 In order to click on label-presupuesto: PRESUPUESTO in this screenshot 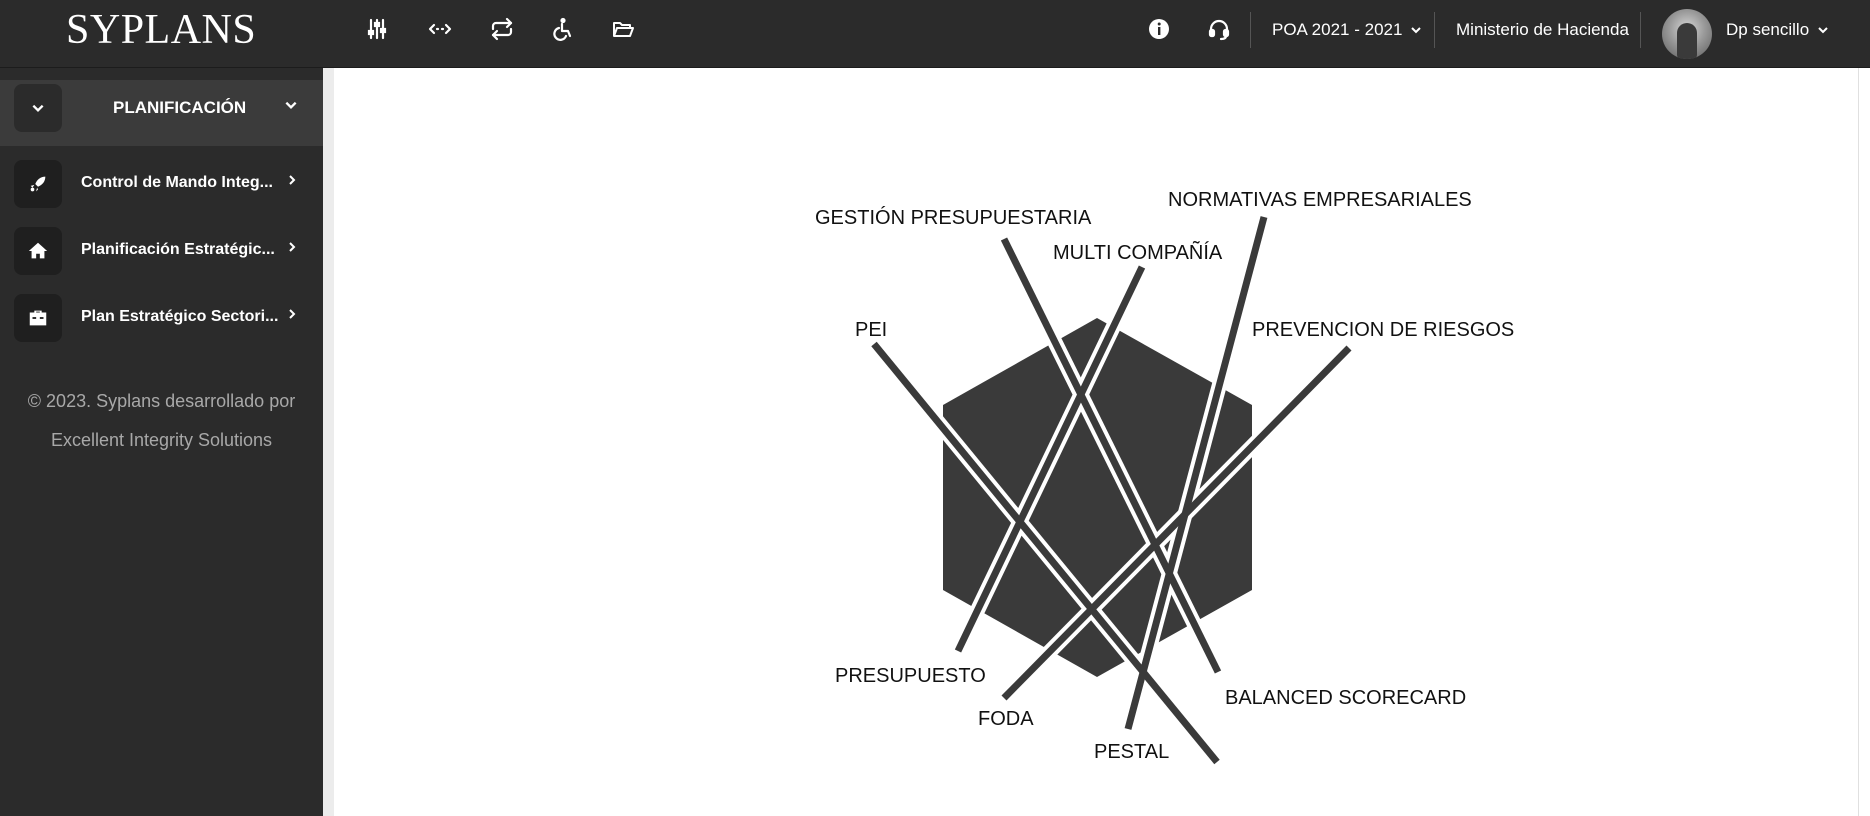, I will do `click(910, 676)`.